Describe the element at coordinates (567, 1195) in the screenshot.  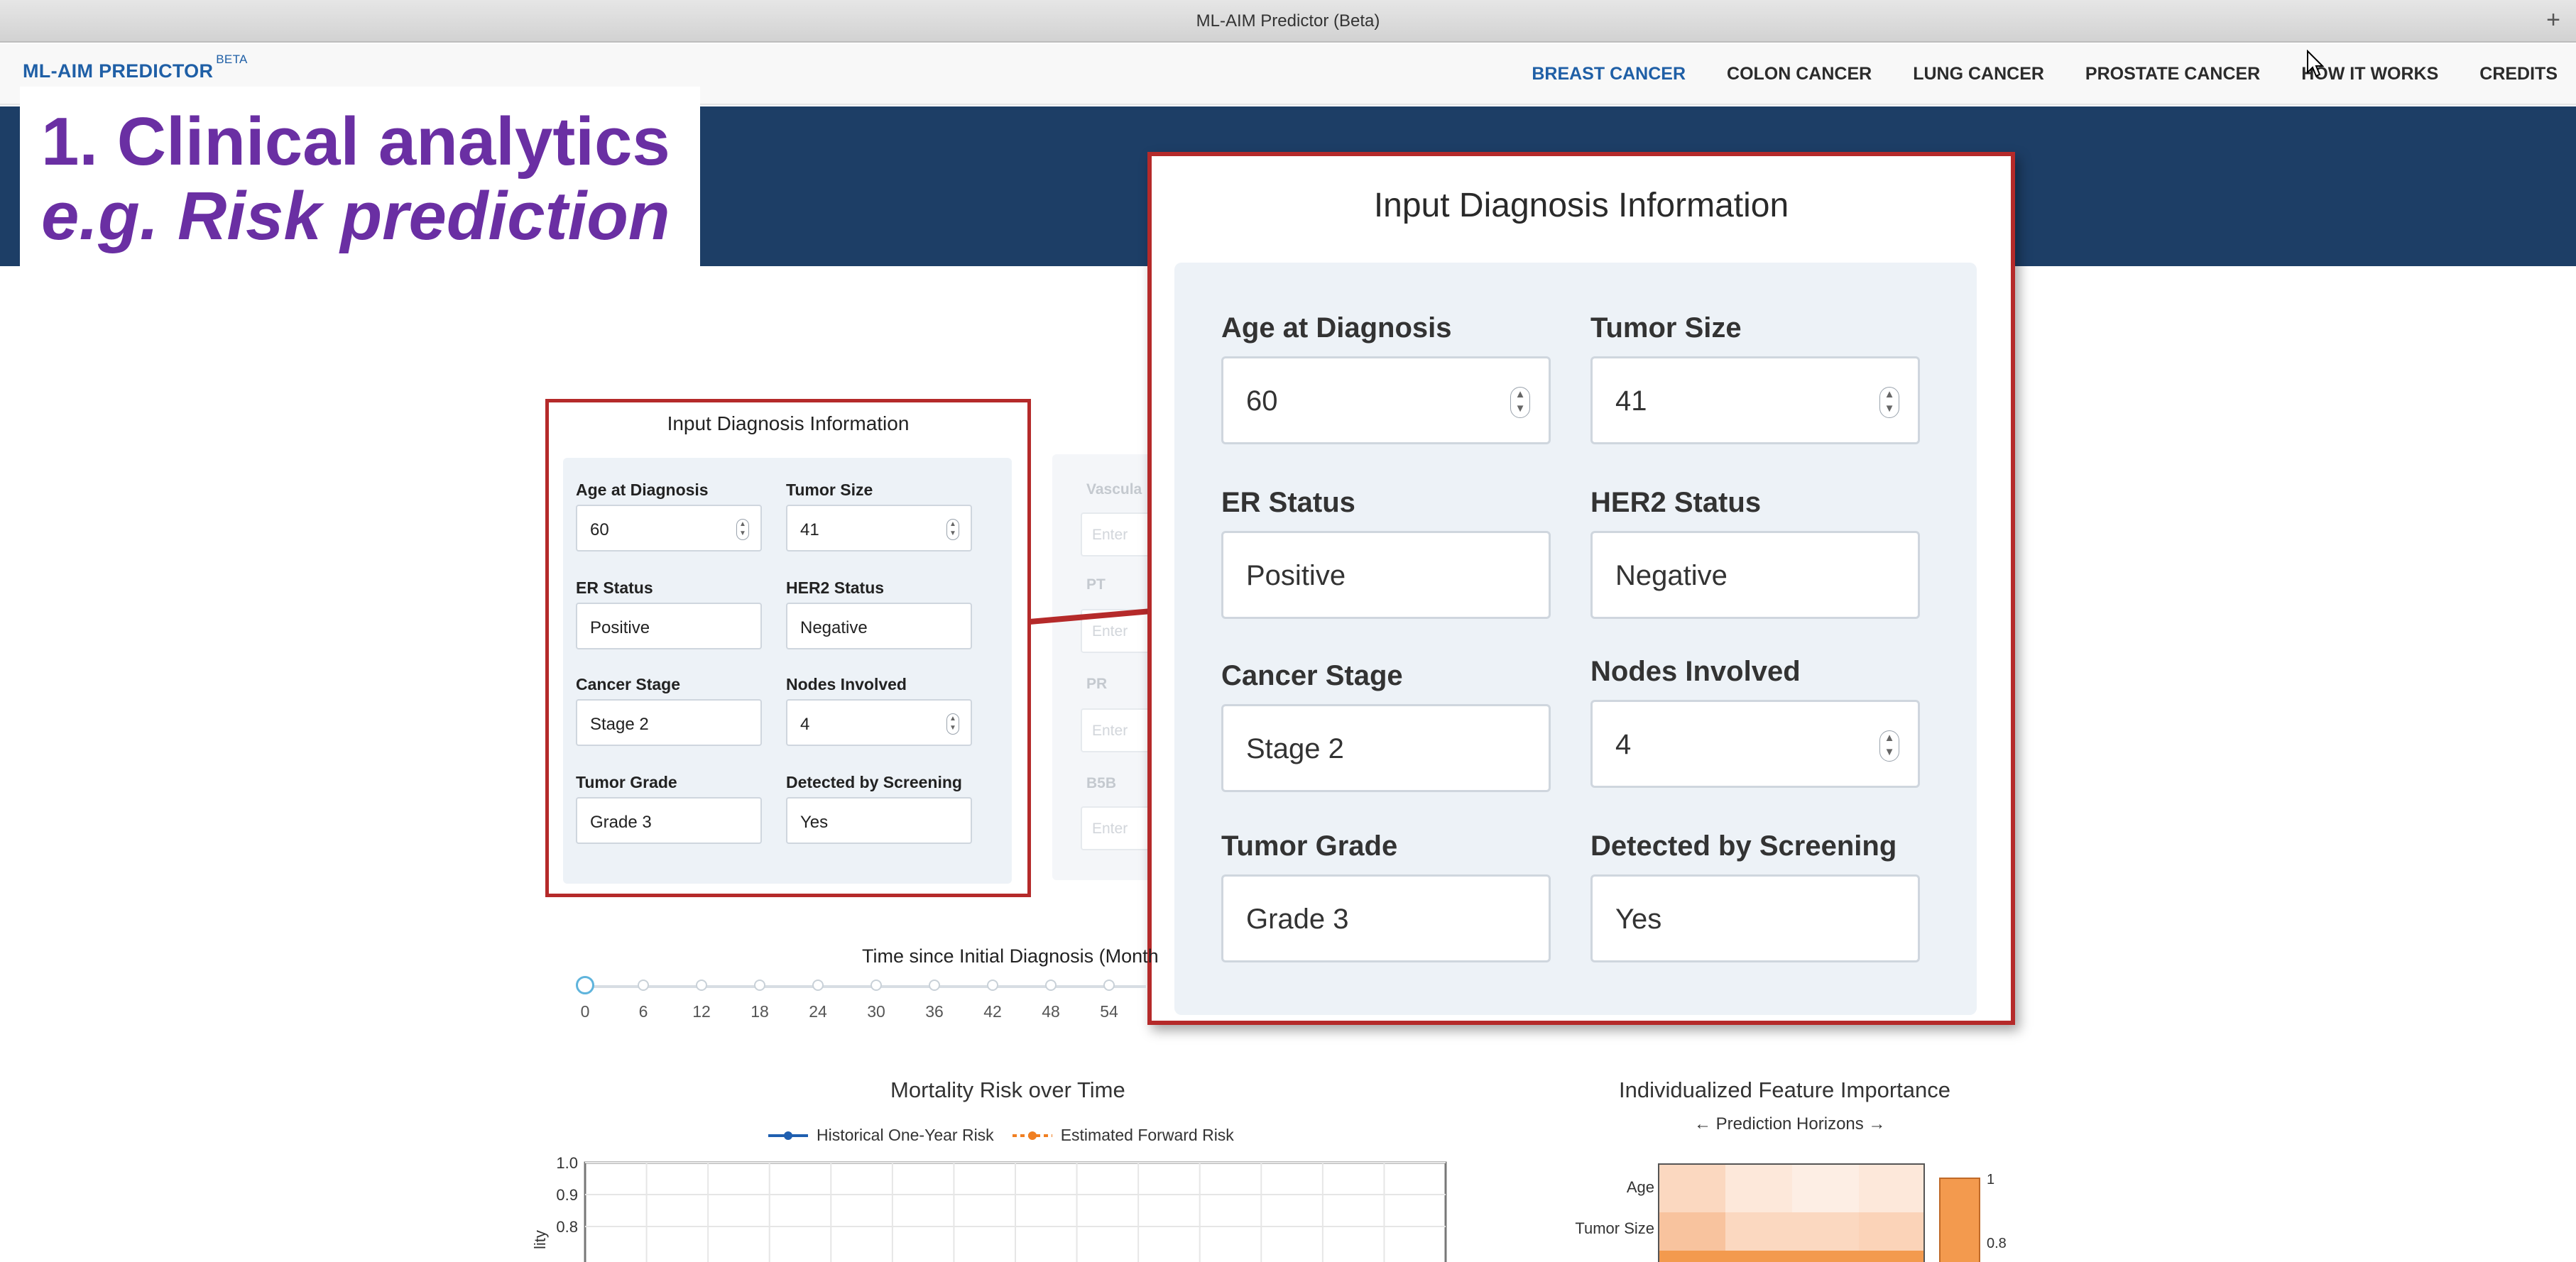
I see `y-tick-label: 0.9` at that location.